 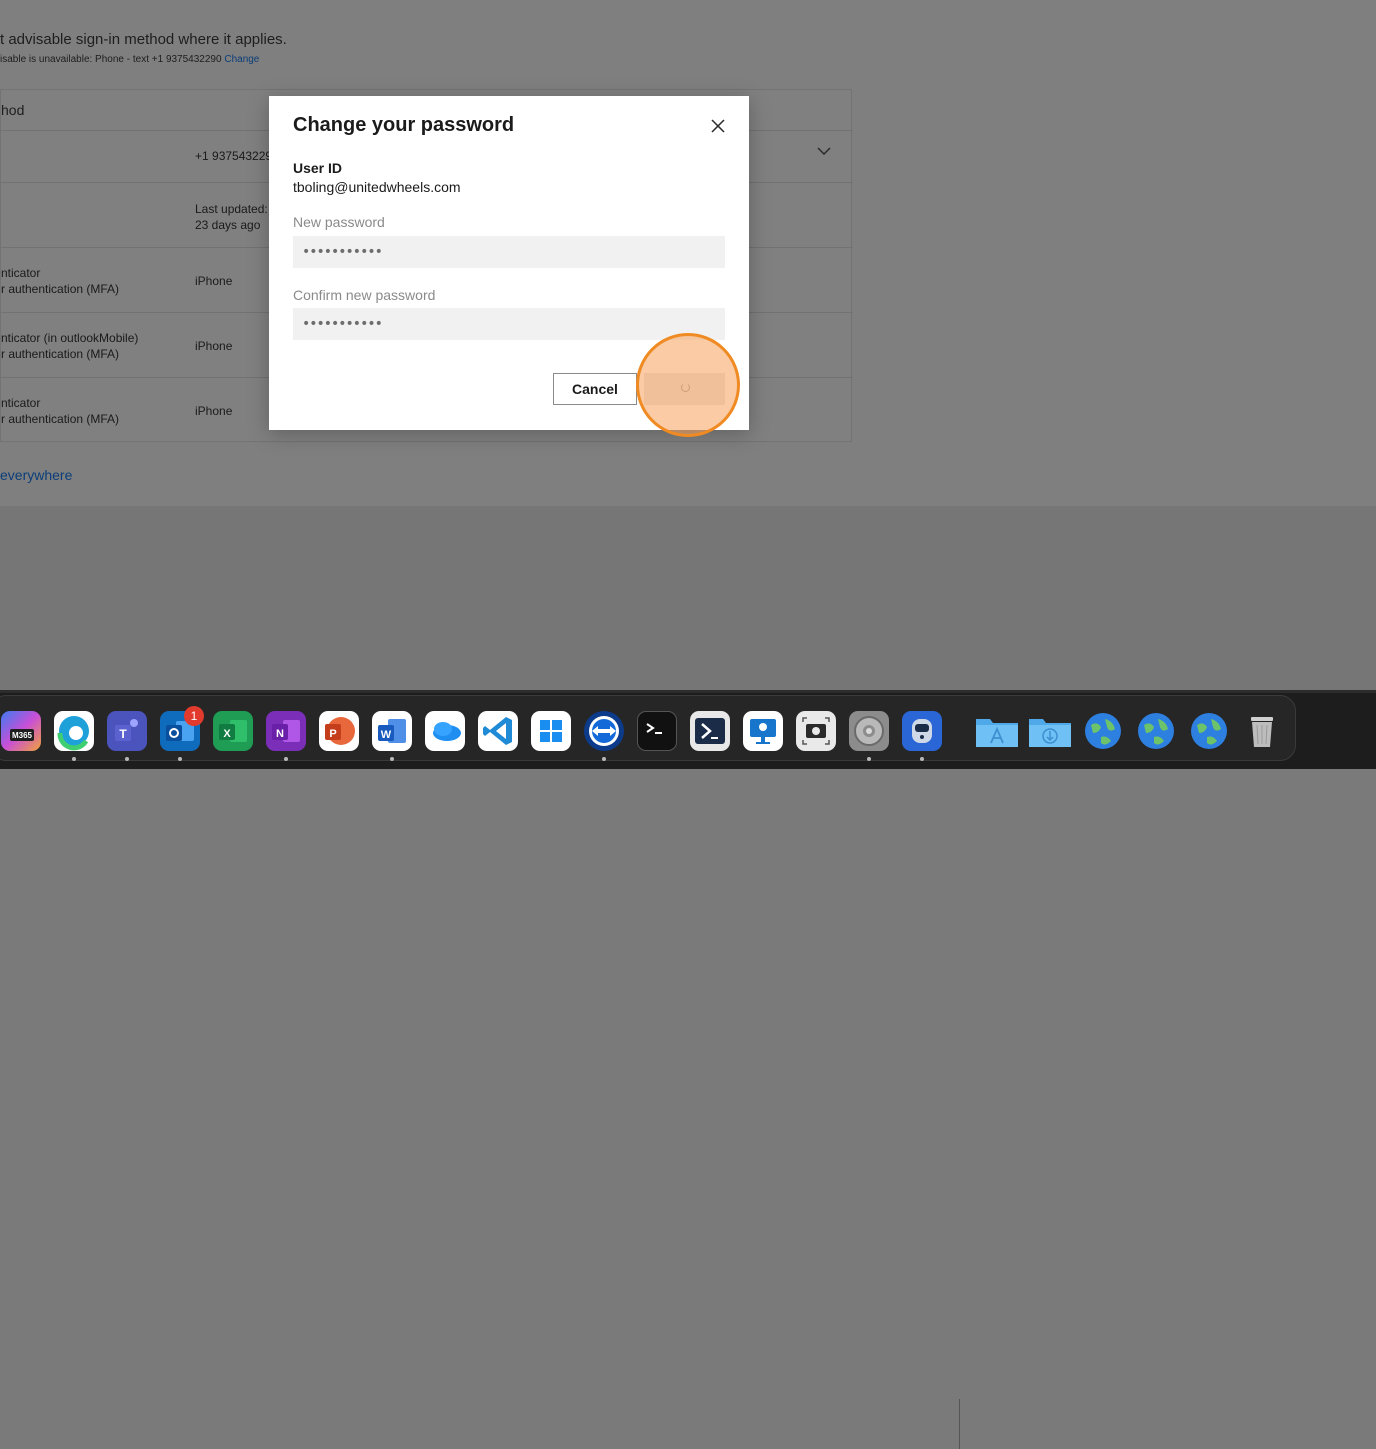 I want to click on user-id-label: User ID, so click(x=318, y=168).